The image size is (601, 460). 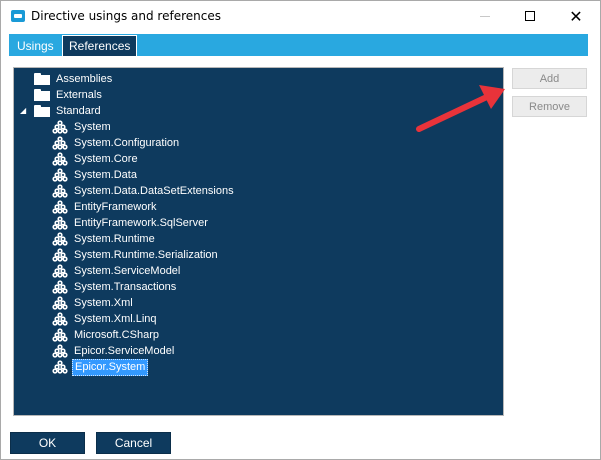 I want to click on tree-assembly-item: Microsoft.CSharp, so click(x=106, y=335).